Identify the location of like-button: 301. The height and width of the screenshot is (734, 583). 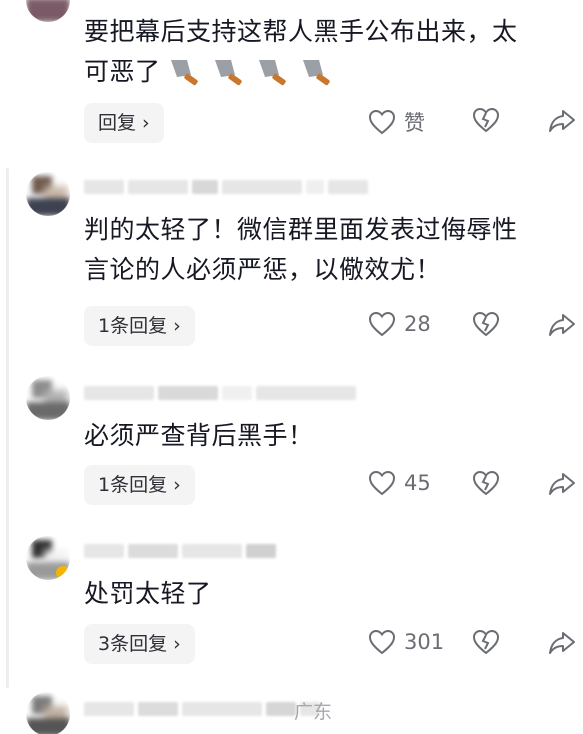
(406, 642).